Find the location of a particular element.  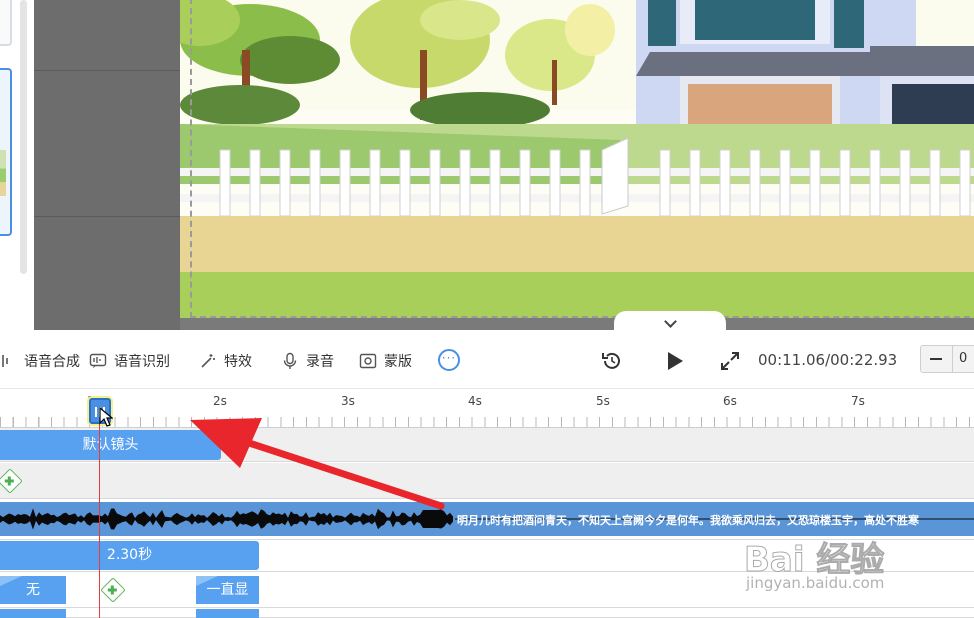

fullscreen-icon is located at coordinates (730, 361).